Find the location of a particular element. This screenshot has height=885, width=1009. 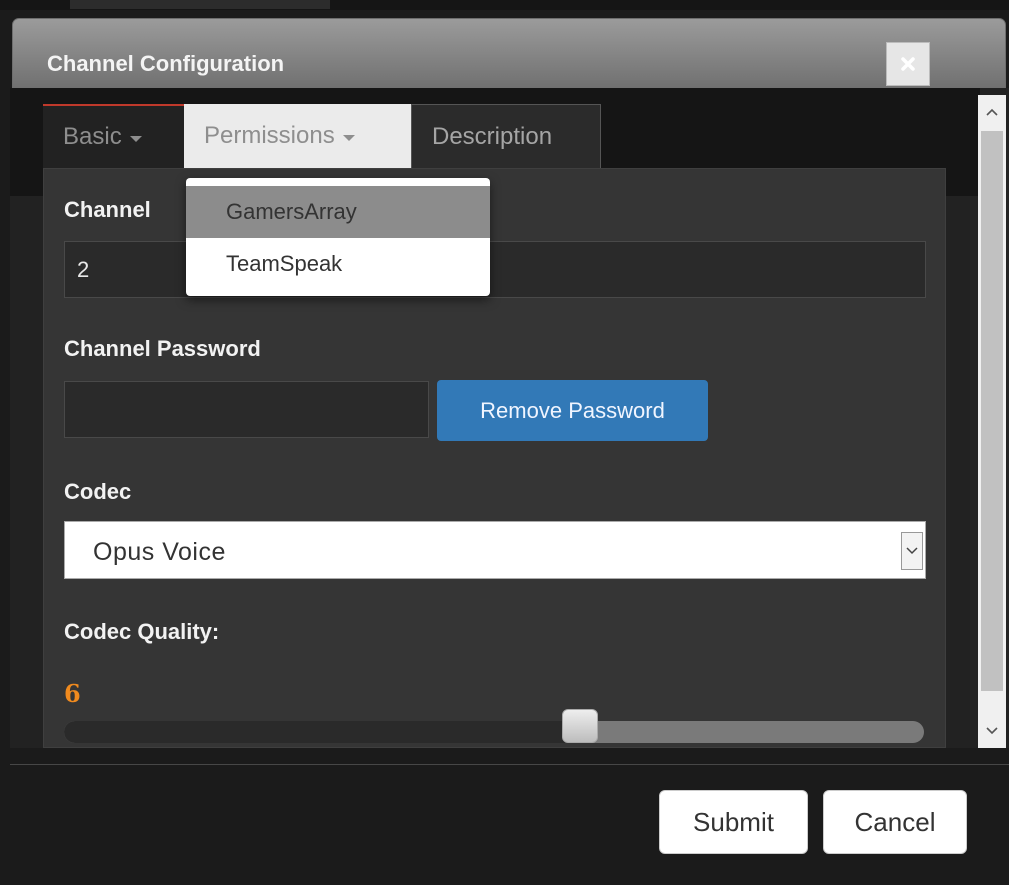

dialog-titlebar: Channel Configuration is located at coordinates (509, 57).